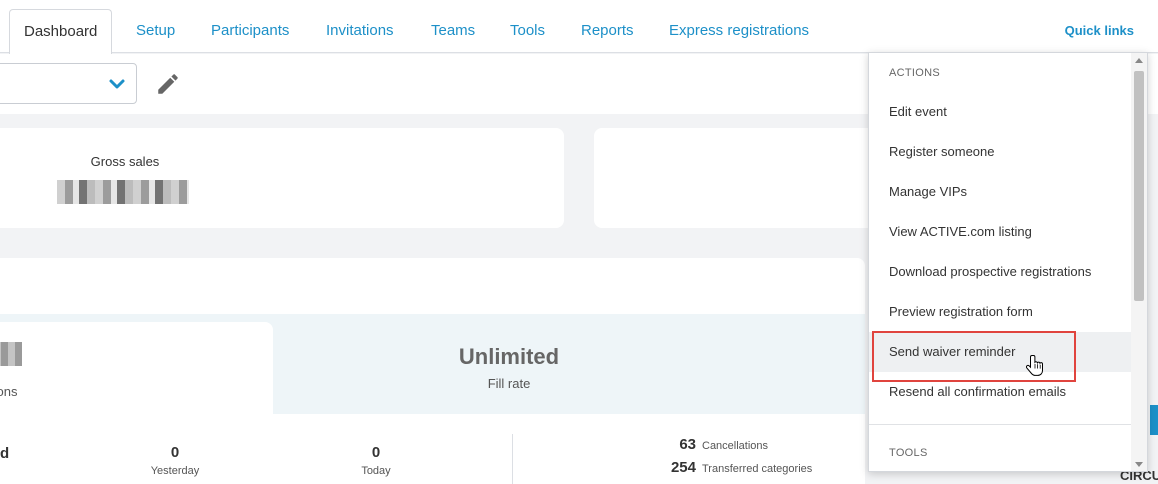 The height and width of the screenshot is (484, 1158). Describe the element at coordinates (5, 453) in the screenshot. I see `partial-metric-value: d` at that location.